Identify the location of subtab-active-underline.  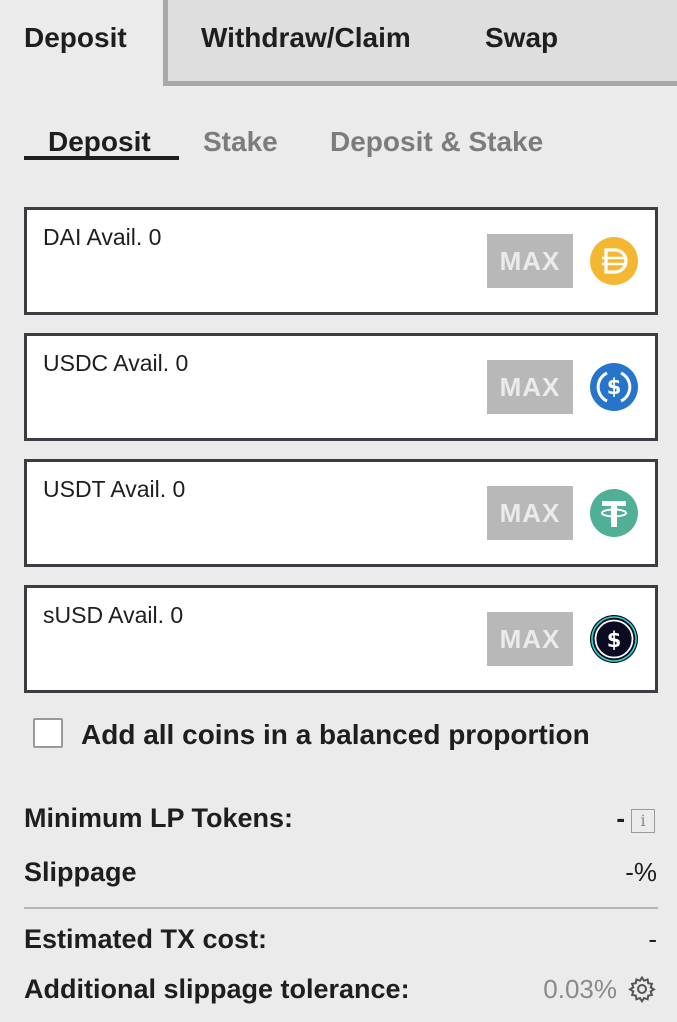
(101, 158).